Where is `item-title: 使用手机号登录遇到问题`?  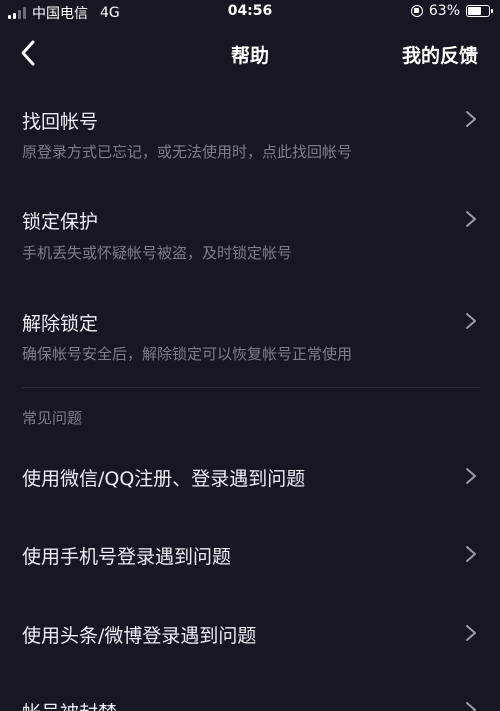 item-title: 使用手机号登录遇到问题 is located at coordinates (127, 557).